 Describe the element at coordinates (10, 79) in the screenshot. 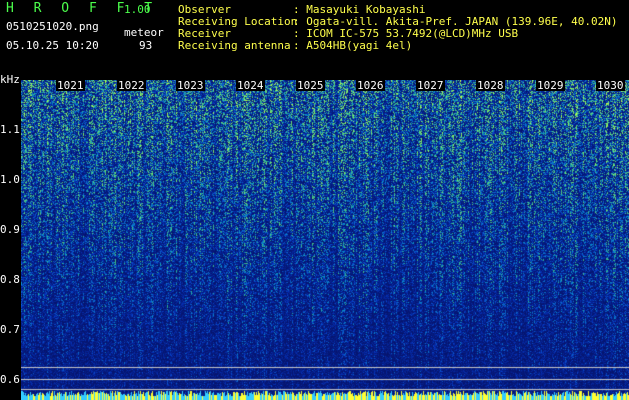

I see `y-unit-label: kHz` at that location.